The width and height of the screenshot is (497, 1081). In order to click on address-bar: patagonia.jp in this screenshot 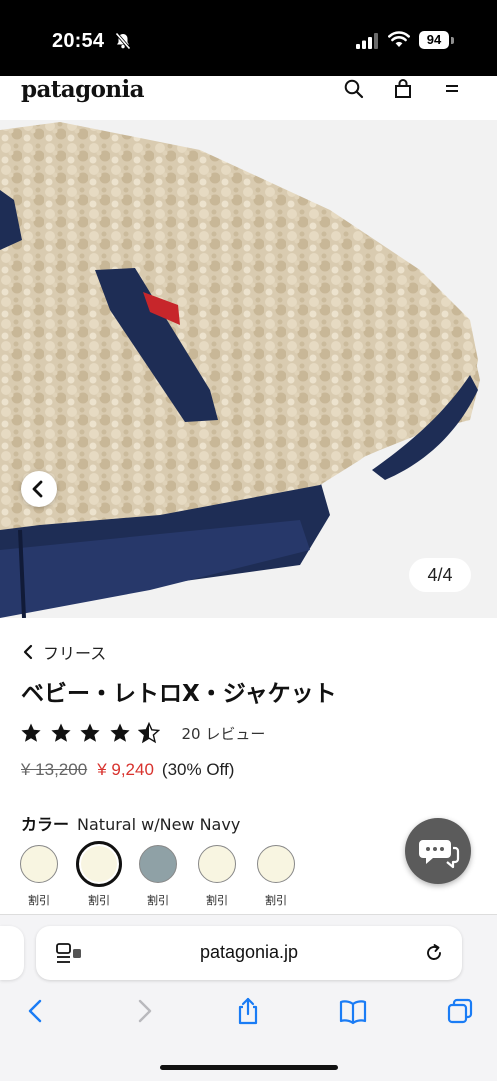, I will do `click(249, 953)`.